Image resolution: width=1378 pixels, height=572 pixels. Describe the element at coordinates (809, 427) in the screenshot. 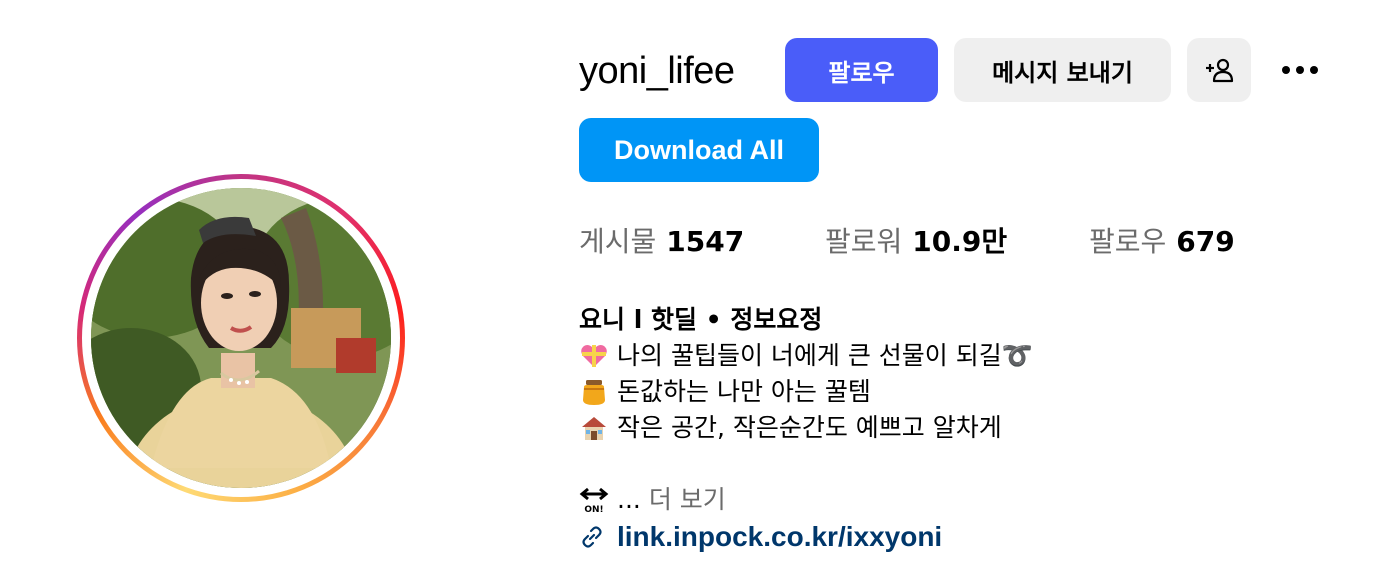

I see `bio-line-text: 작은 공간, 작은순간도 예쁘고 알차게` at that location.